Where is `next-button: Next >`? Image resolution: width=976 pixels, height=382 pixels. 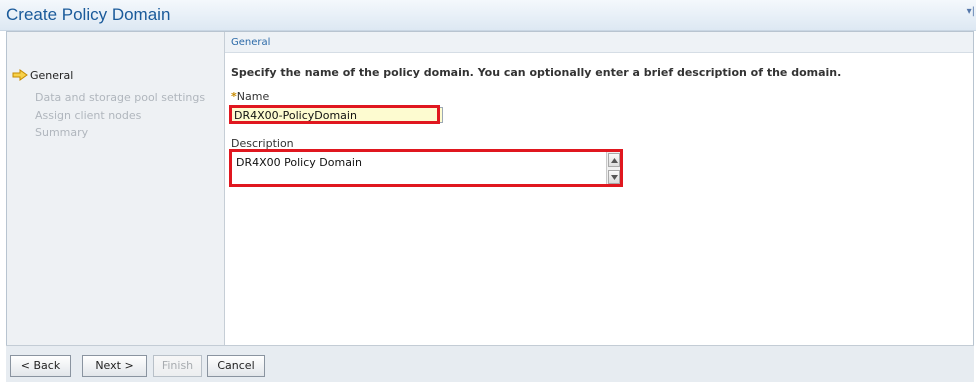
next-button: Next > is located at coordinates (114, 366).